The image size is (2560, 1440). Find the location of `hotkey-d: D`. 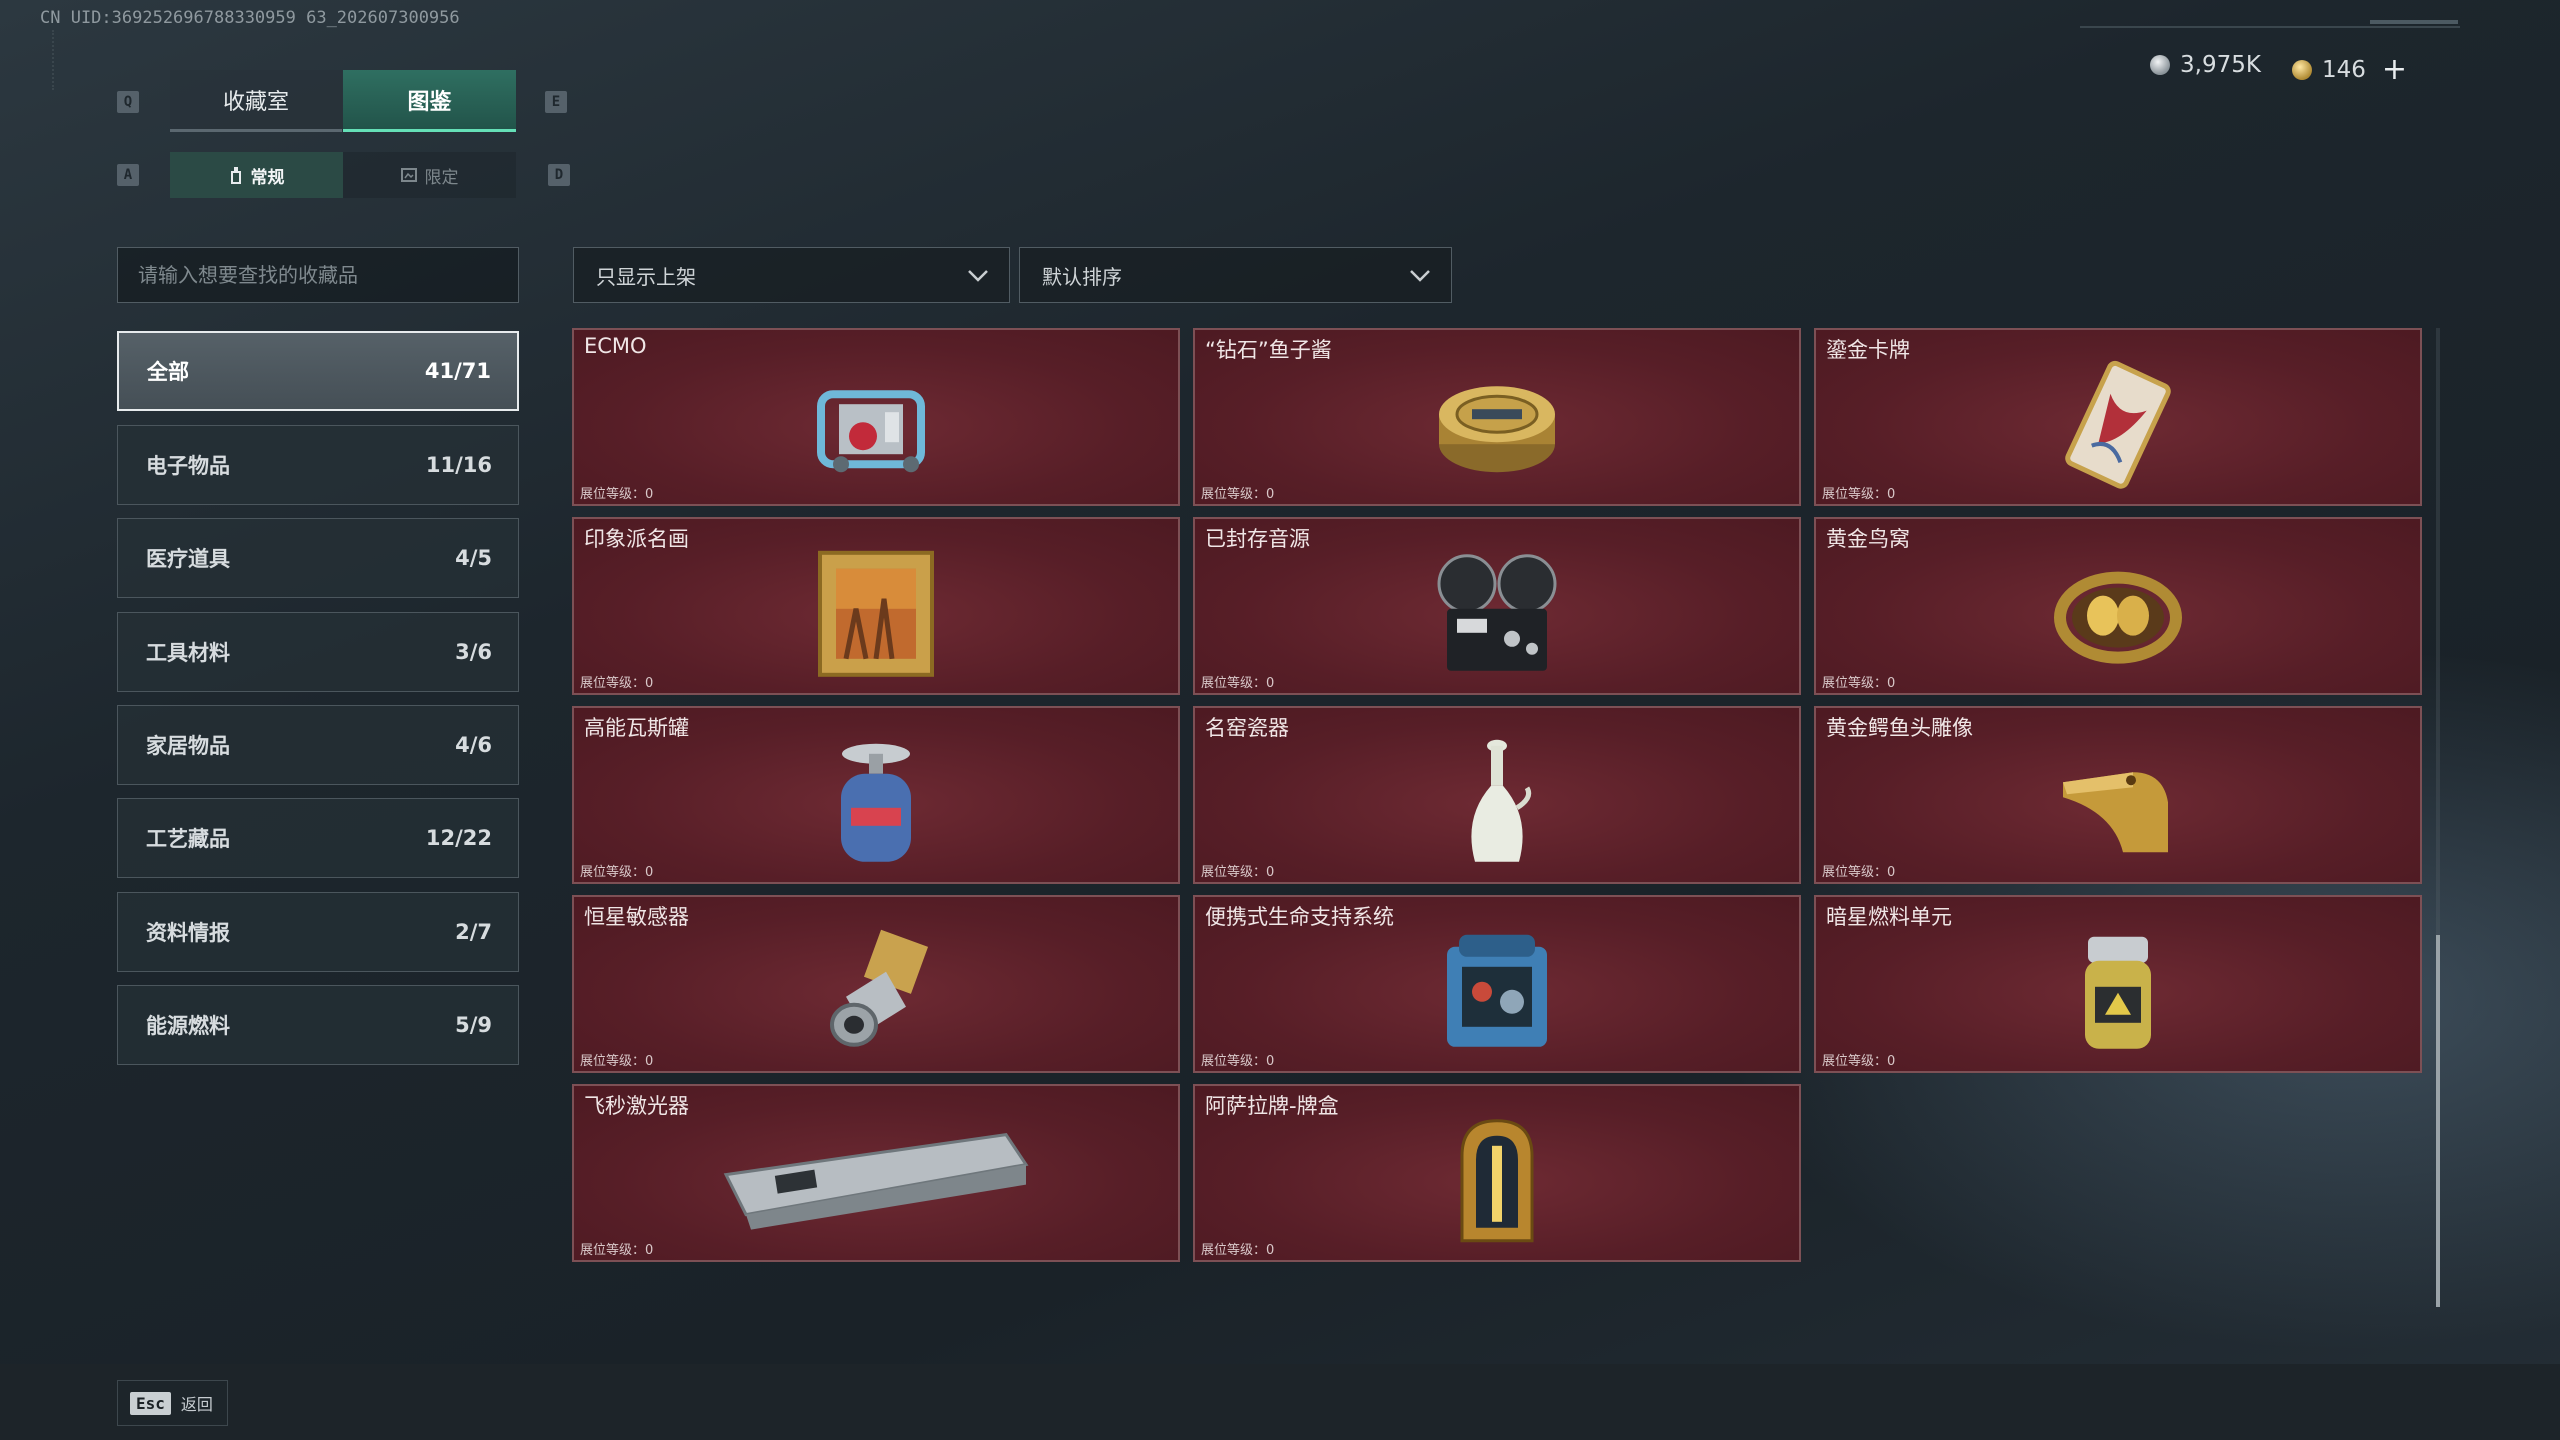

hotkey-d: D is located at coordinates (559, 175).